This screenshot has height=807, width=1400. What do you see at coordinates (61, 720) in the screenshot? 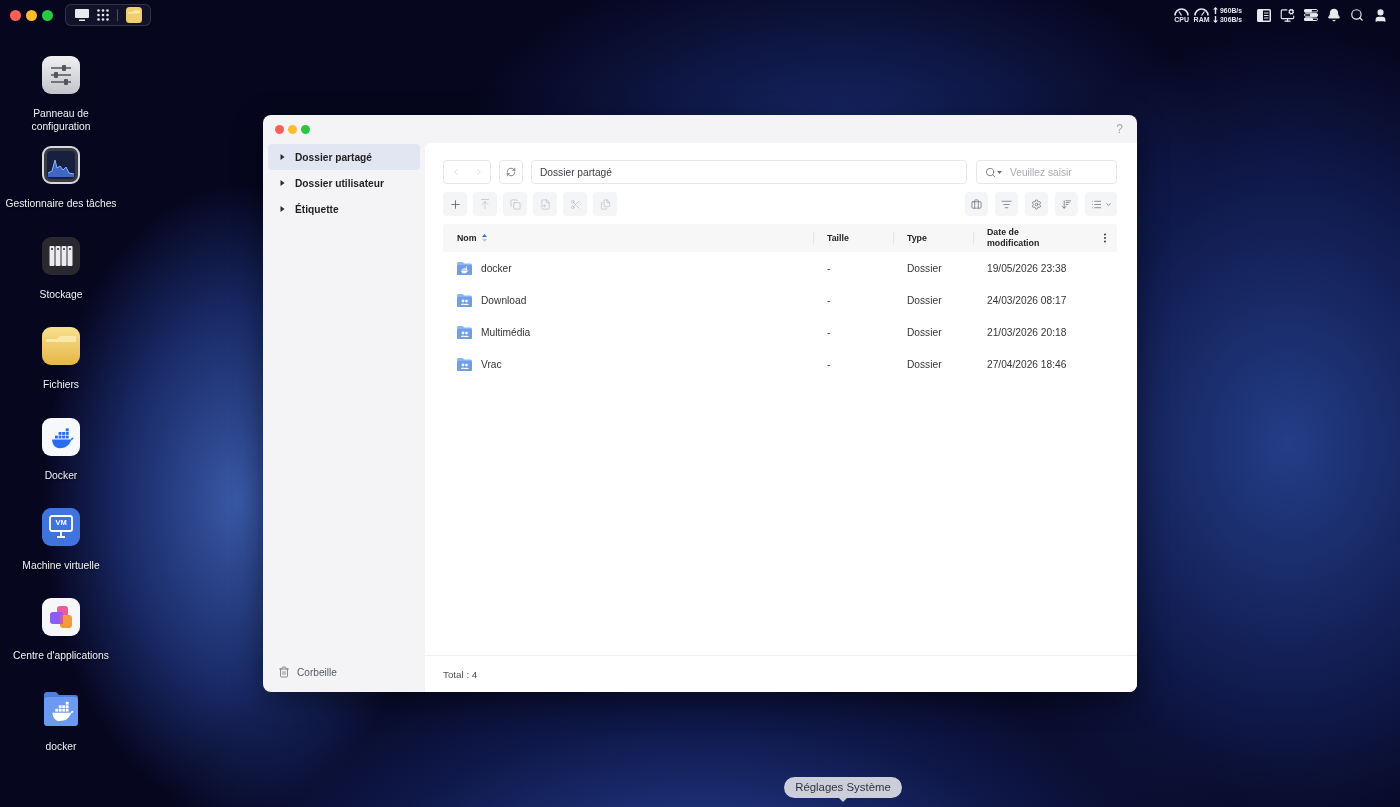
I see `desktop-shortcut: docker` at bounding box center [61, 720].